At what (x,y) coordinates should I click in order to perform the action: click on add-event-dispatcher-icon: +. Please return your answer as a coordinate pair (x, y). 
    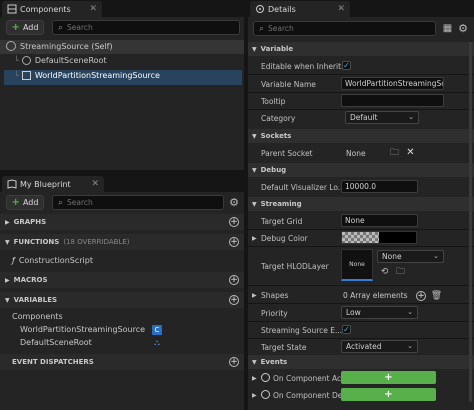
    Looking at the image, I should click on (234, 362).